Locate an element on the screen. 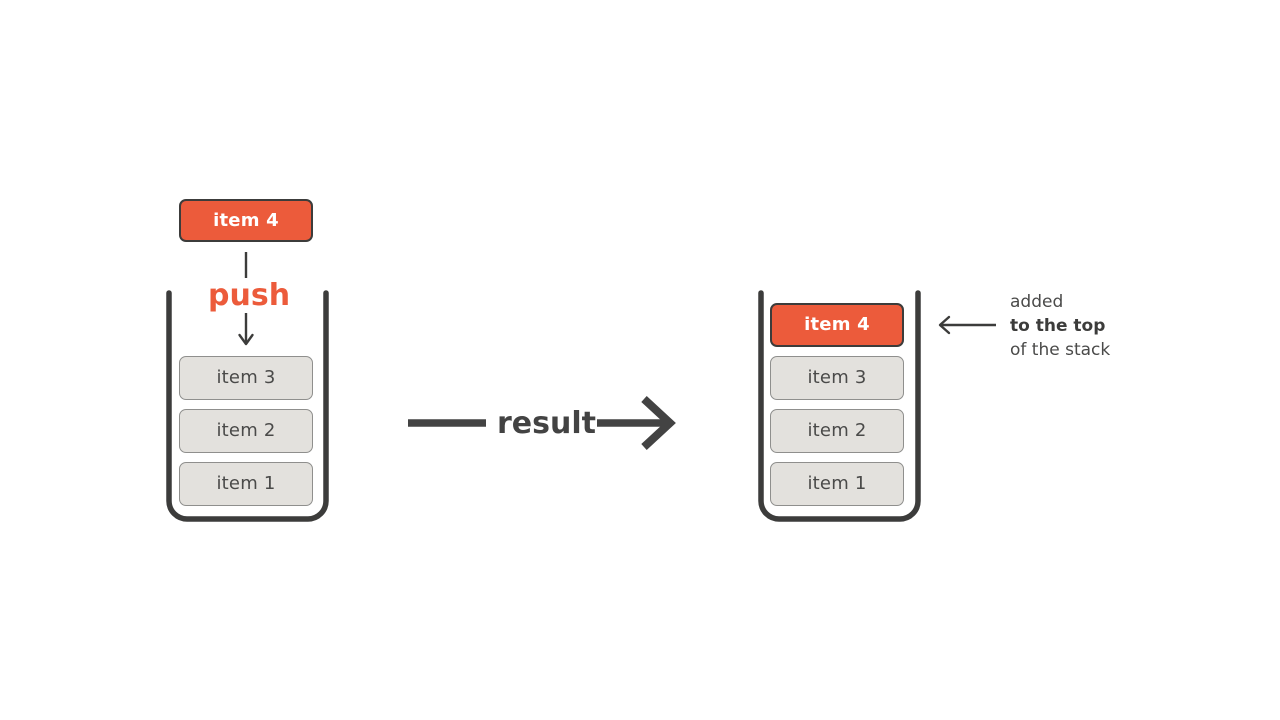  stack-before-item-2-label: item 1 is located at coordinates (246, 483).